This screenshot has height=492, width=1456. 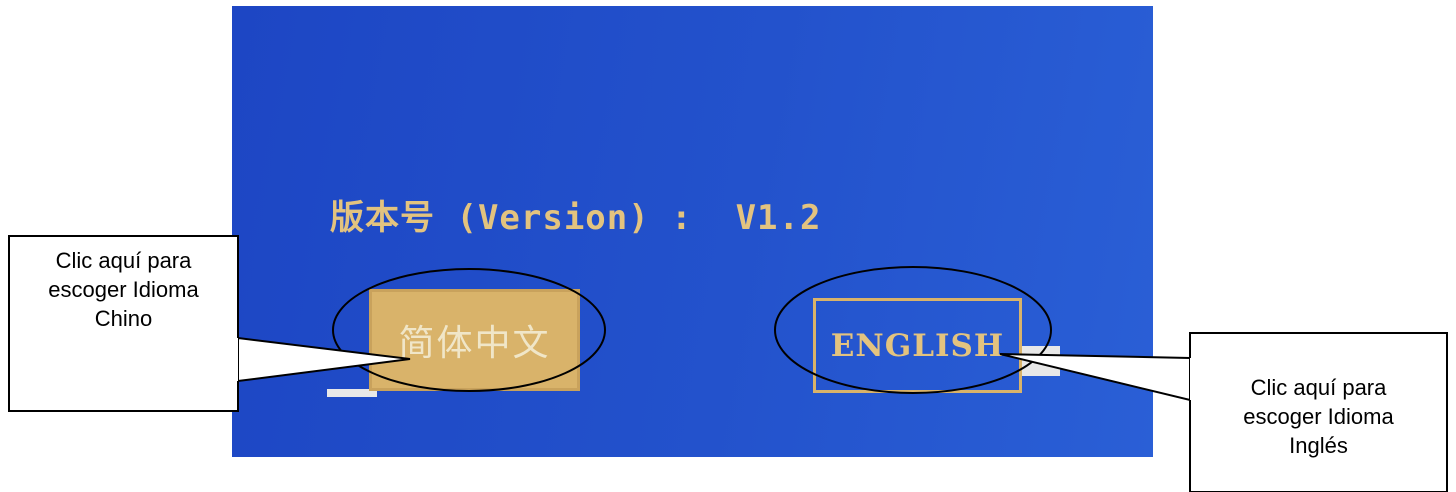 What do you see at coordinates (324, 359) in the screenshot?
I see `left-callout-pointer` at bounding box center [324, 359].